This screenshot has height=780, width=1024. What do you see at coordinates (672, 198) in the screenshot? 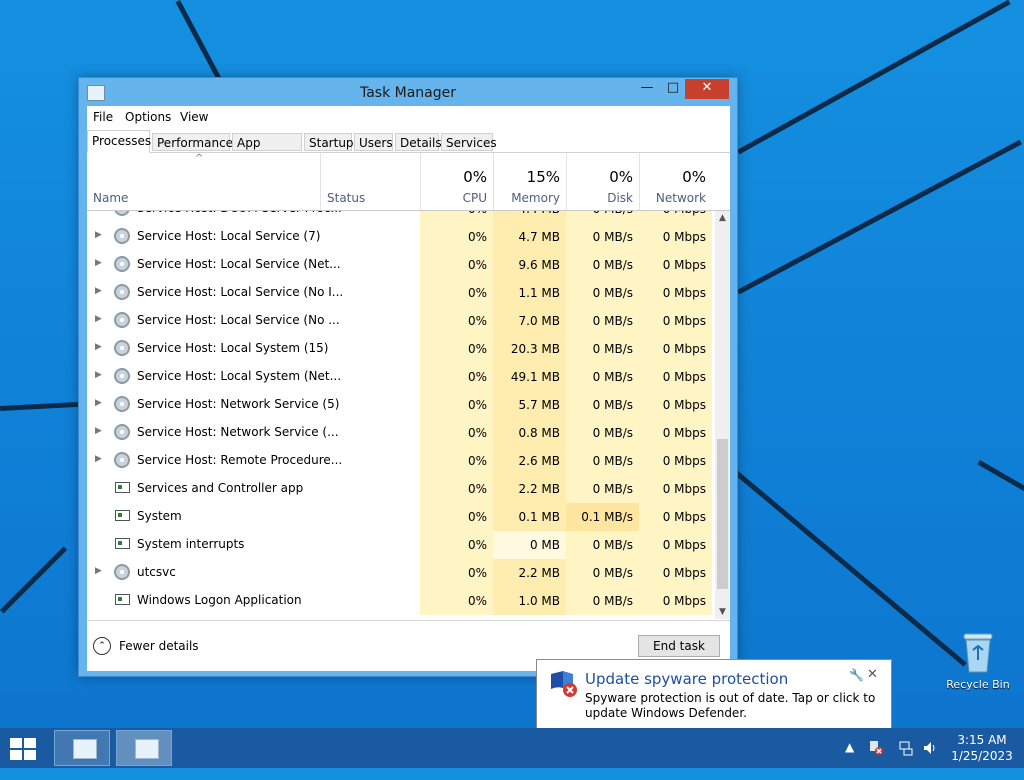
I see `column-network: Network` at bounding box center [672, 198].